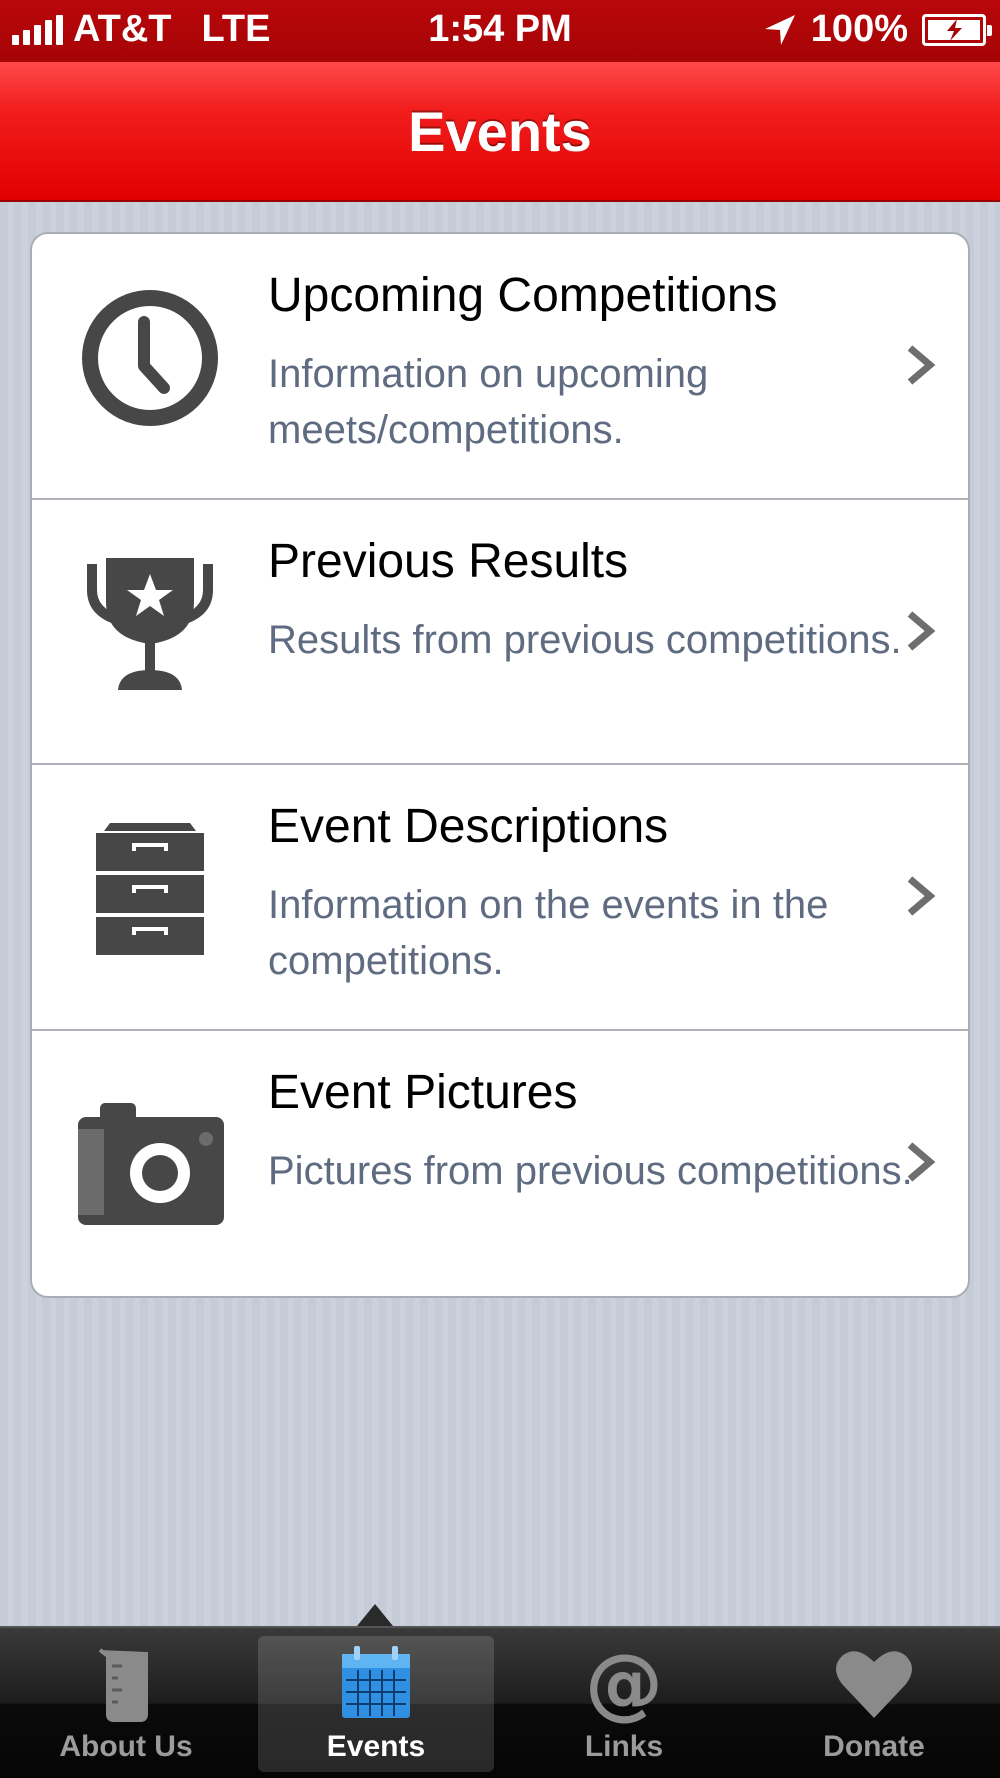 The height and width of the screenshot is (1778, 1000). Describe the element at coordinates (874, 1684) in the screenshot. I see `heart-icon` at that location.